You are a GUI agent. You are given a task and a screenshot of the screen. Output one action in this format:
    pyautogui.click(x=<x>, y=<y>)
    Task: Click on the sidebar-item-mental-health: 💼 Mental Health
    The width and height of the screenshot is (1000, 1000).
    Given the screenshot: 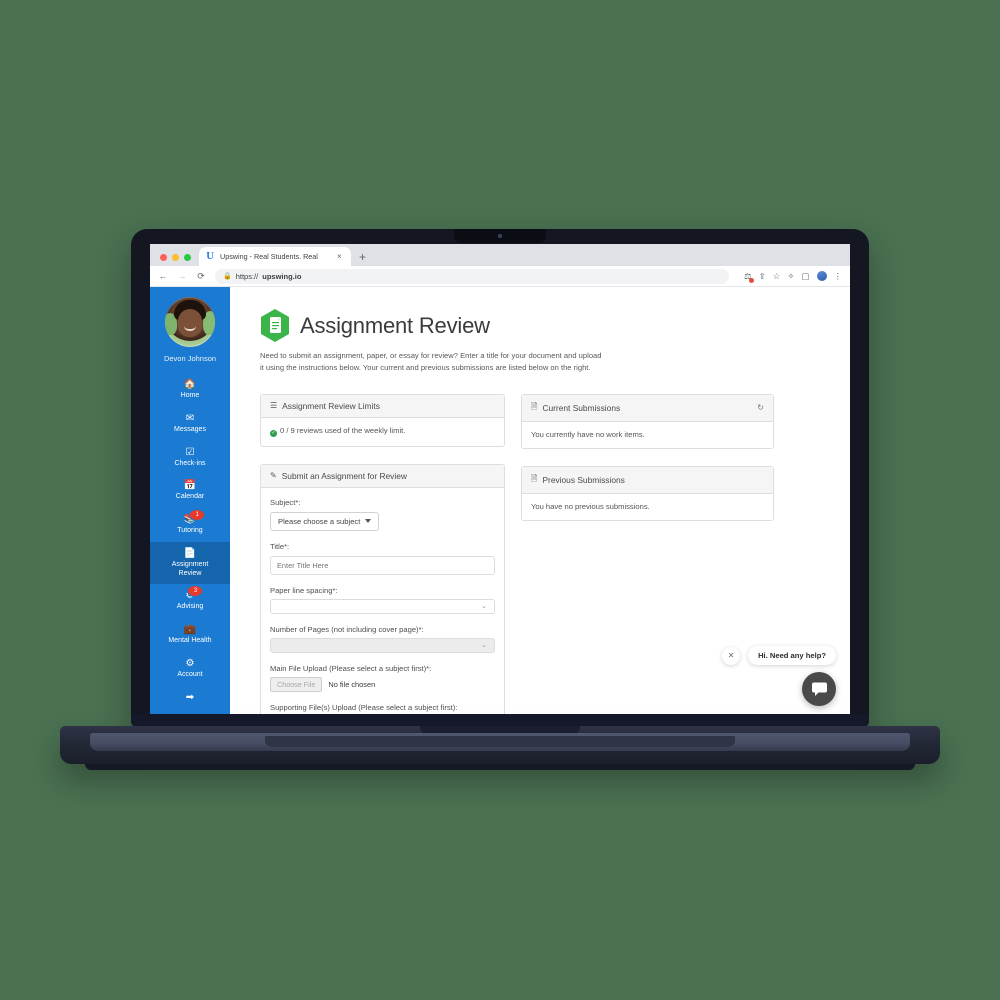 What is the action you would take?
    pyautogui.click(x=190, y=635)
    